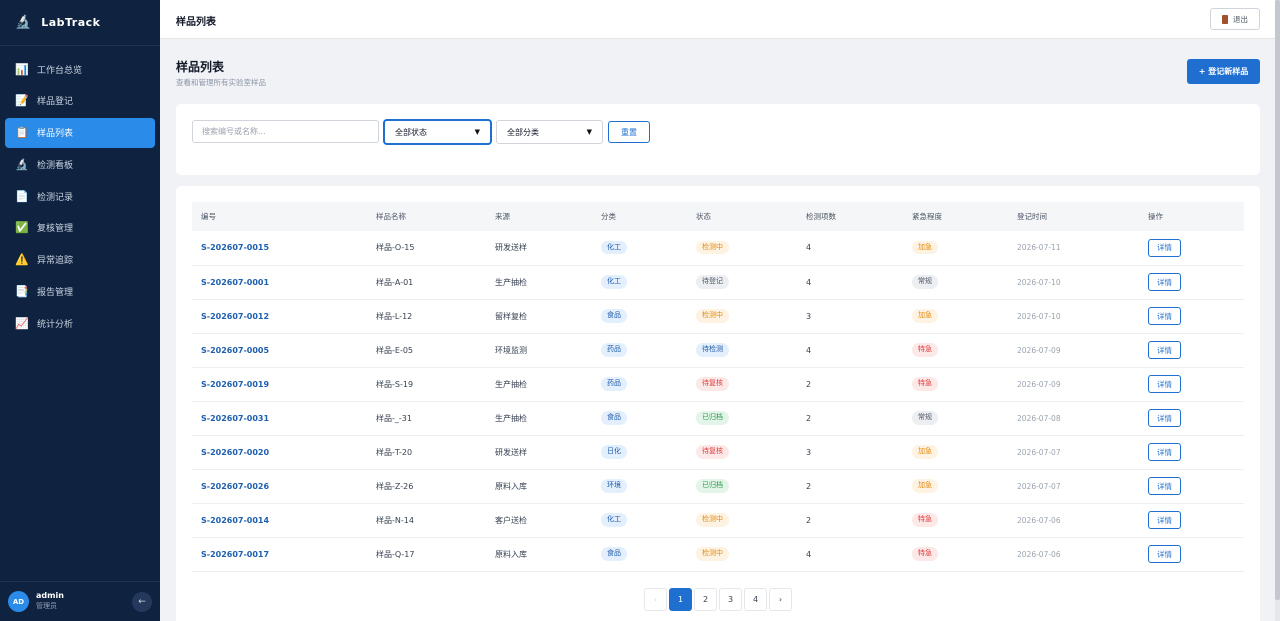  What do you see at coordinates (22, 323) in the screenshot?
I see `trend-icon: 📈` at bounding box center [22, 323].